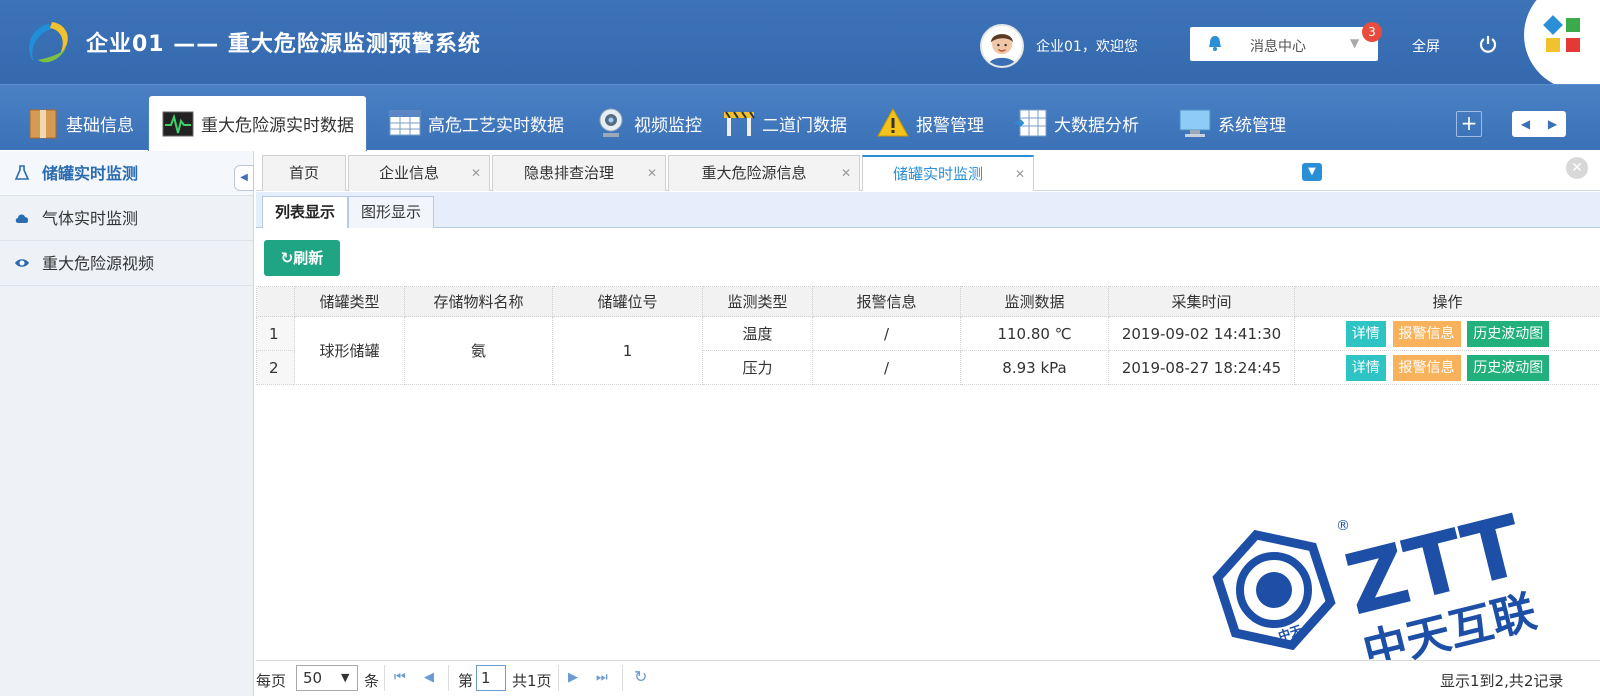 This screenshot has width=1600, height=696. I want to click on table-header-row: 储罐类型 存储物料名称 储罐位号 监测类型 报警信息 监测数据 采集时间 操作, so click(928, 301).